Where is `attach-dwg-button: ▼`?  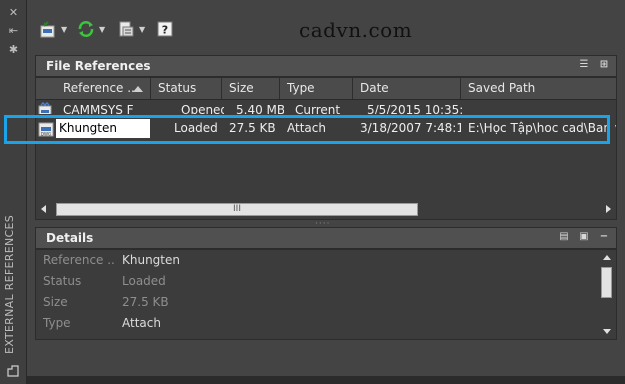 attach-dwg-button: ▼ is located at coordinates (53, 29).